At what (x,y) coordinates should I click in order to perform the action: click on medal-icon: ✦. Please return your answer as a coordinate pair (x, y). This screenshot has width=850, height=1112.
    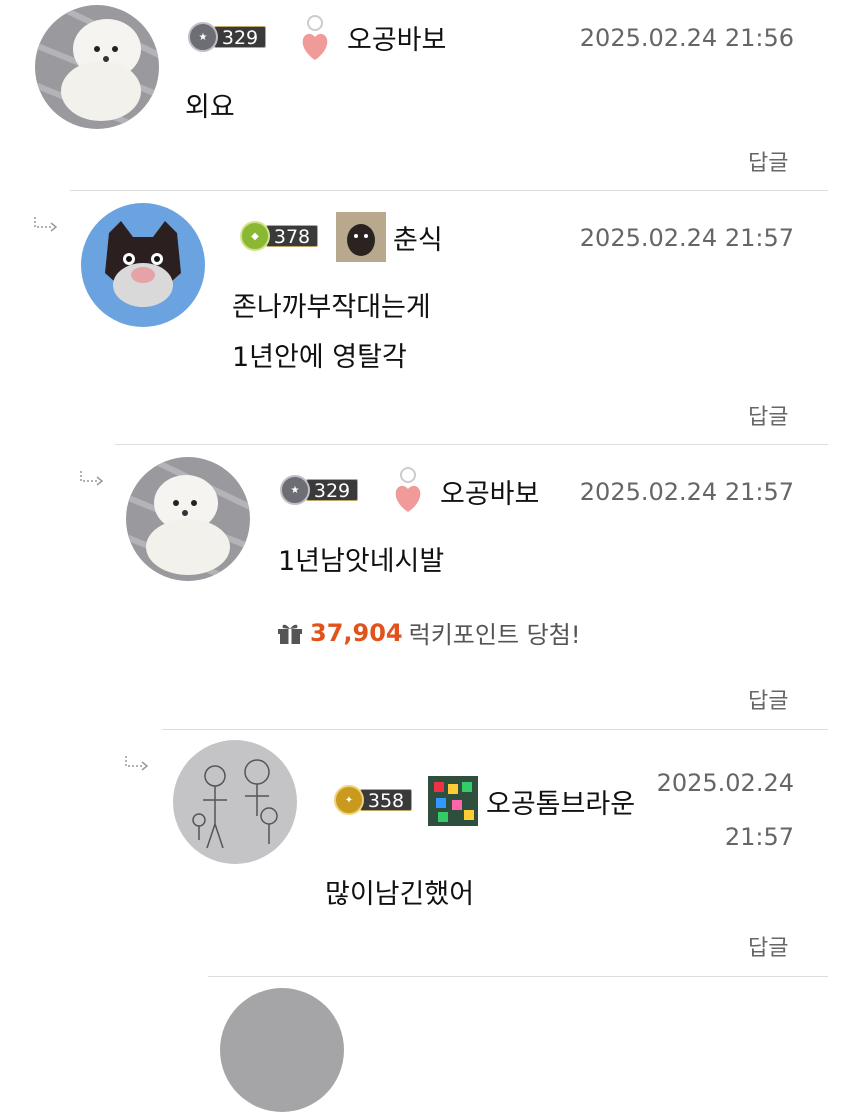
    Looking at the image, I should click on (349, 800).